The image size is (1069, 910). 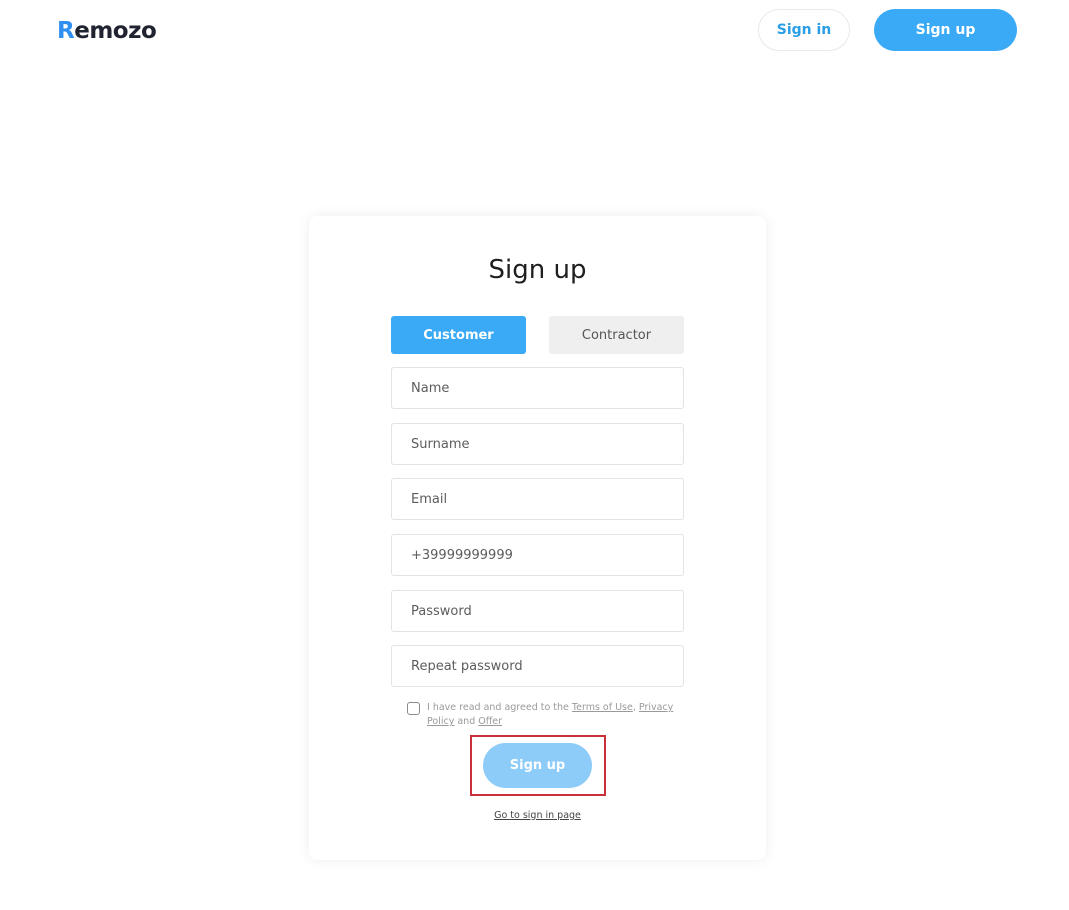 I want to click on repeat-password-input, so click(x=537, y=666).